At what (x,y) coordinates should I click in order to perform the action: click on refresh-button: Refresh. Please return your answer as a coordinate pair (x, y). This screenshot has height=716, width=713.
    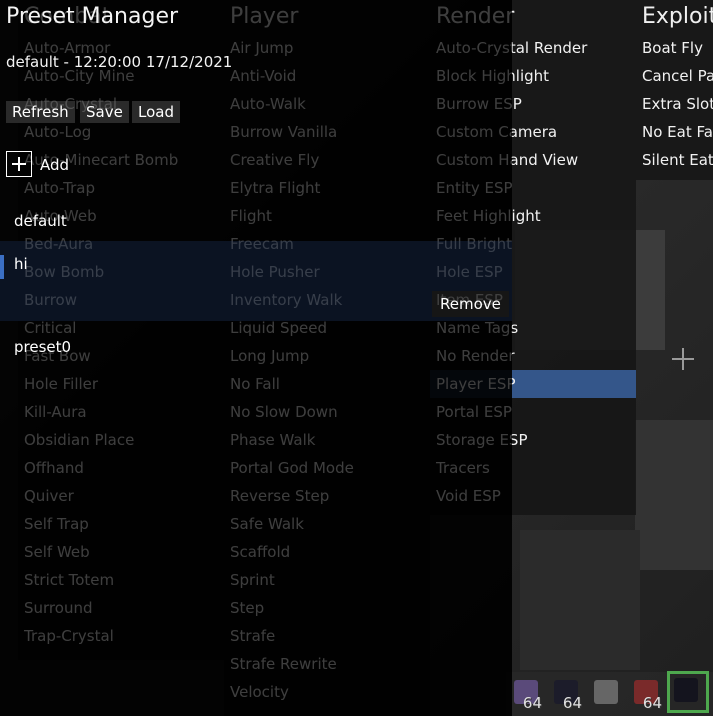
    Looking at the image, I should click on (40, 112).